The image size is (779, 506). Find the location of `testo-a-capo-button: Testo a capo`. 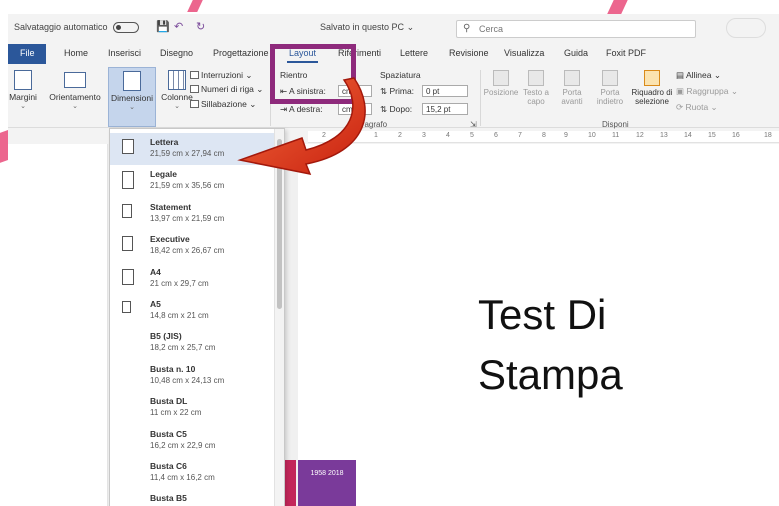

testo-a-capo-button: Testo a capo is located at coordinates (536, 88).